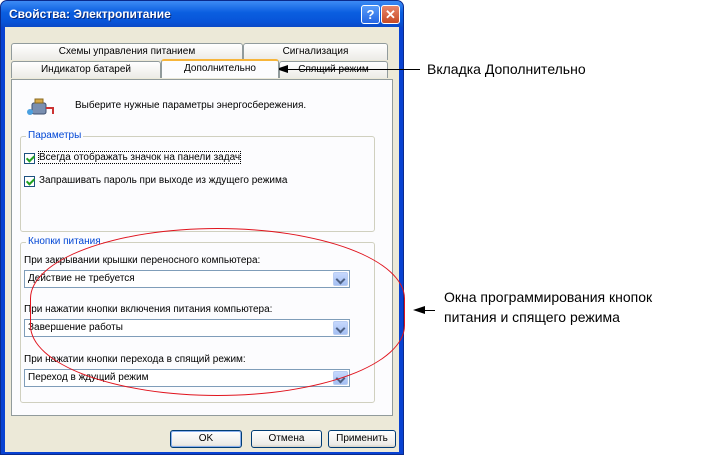 The width and height of the screenshot is (722, 455). I want to click on tab-label: Сигнализация, so click(315, 51).